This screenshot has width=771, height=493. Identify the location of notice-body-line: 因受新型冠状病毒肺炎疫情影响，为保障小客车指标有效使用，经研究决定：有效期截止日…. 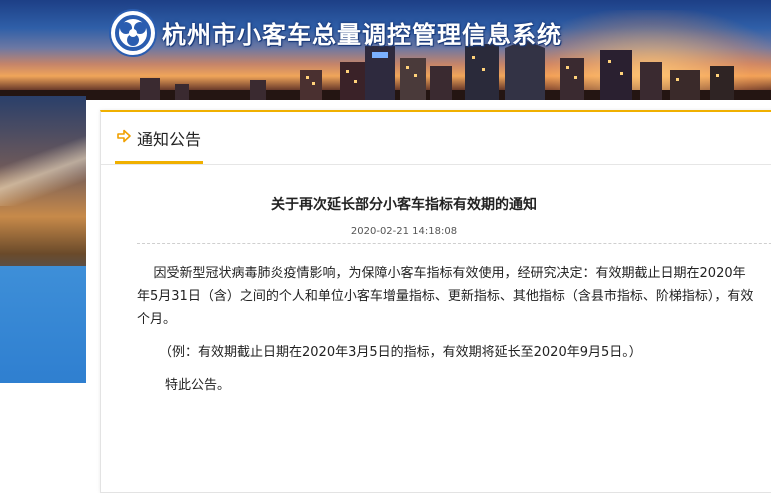
(441, 273).